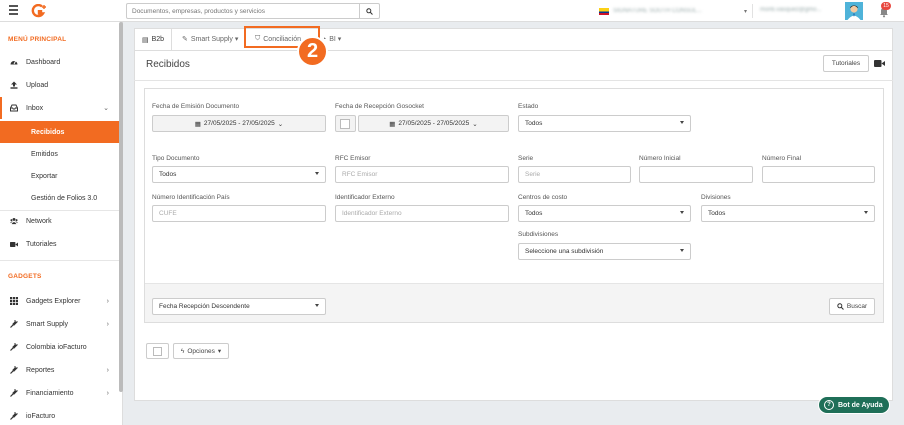 This screenshot has width=904, height=425. Describe the element at coordinates (196, 106) in the screenshot. I see `fecha-emision-label: Fecha de Emisión Documento` at that location.